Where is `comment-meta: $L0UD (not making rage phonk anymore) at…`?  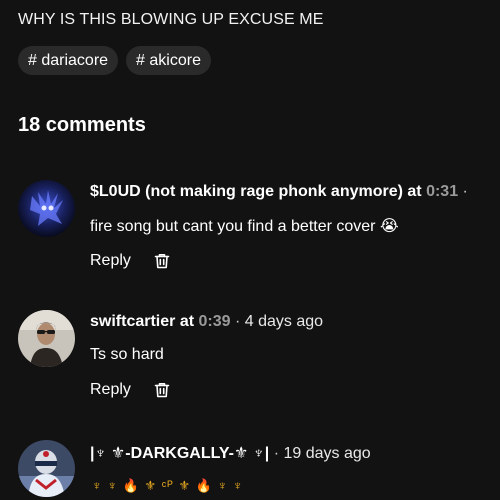 comment-meta: $L0UD (not making rage phonk anymore) at… is located at coordinates (279, 192).